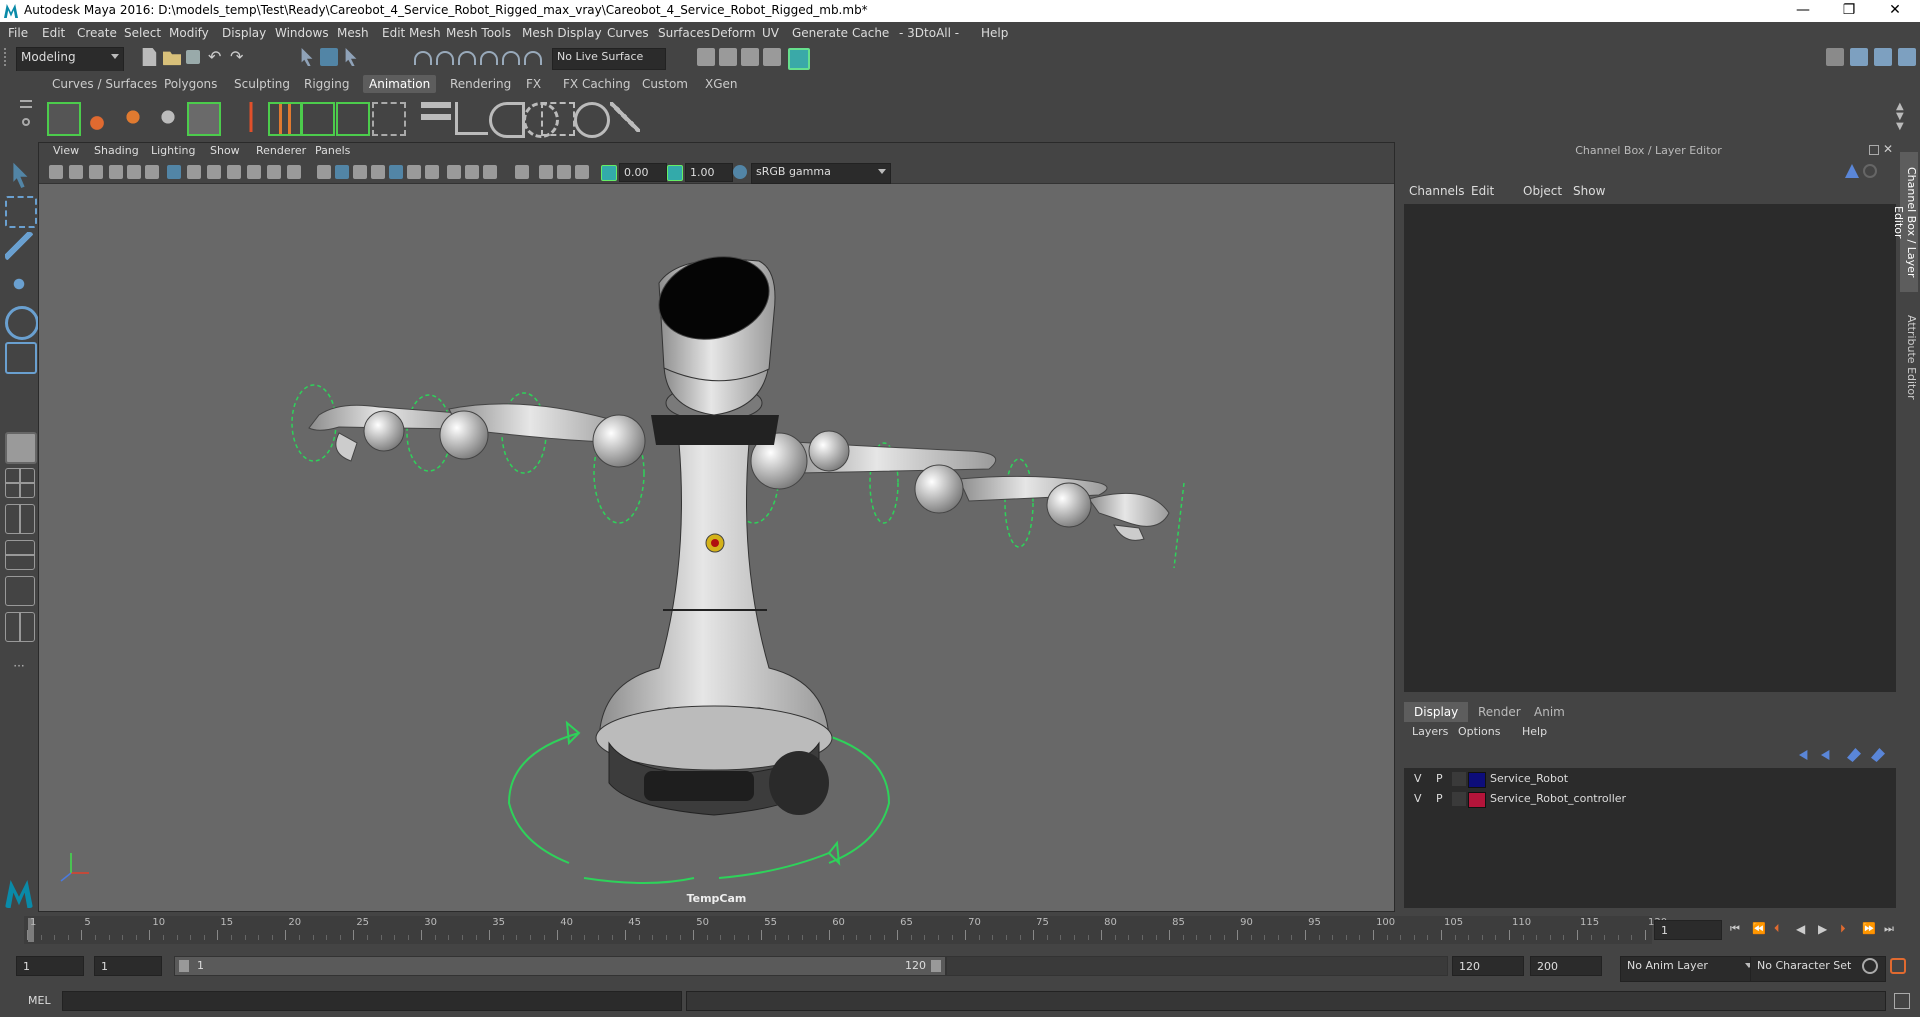 The width and height of the screenshot is (1920, 1017). Describe the element at coordinates (128, 966) in the screenshot. I see `range-start-field: 1` at that location.